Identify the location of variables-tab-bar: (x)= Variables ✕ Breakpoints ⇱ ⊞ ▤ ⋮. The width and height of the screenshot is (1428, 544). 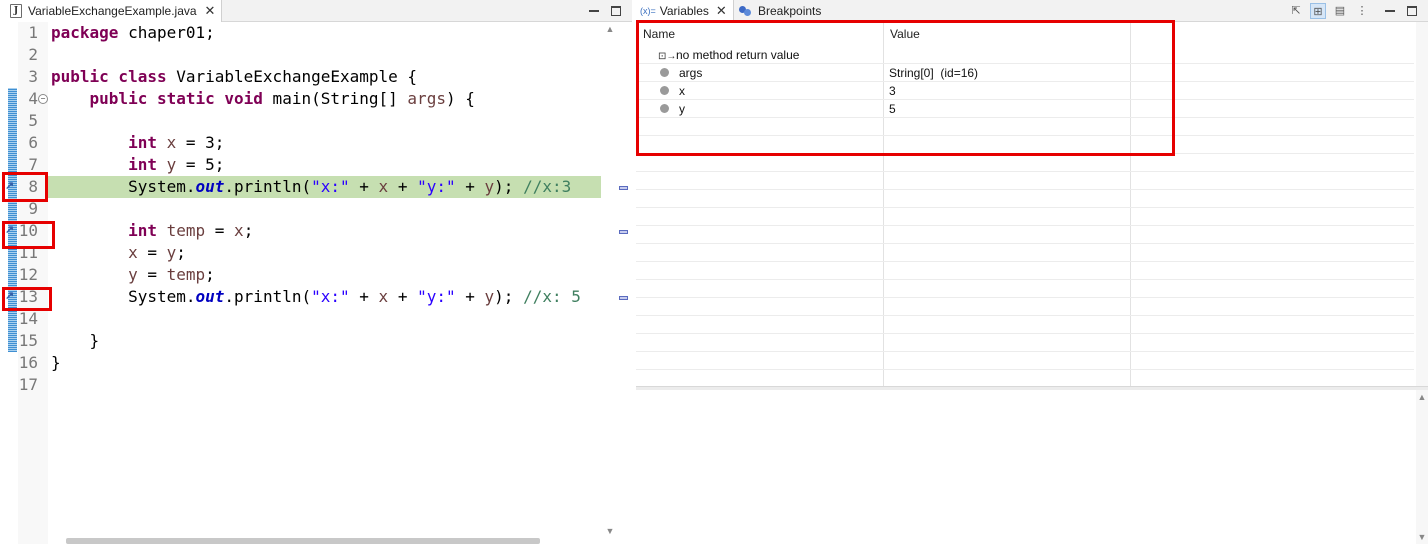
(1032, 11).